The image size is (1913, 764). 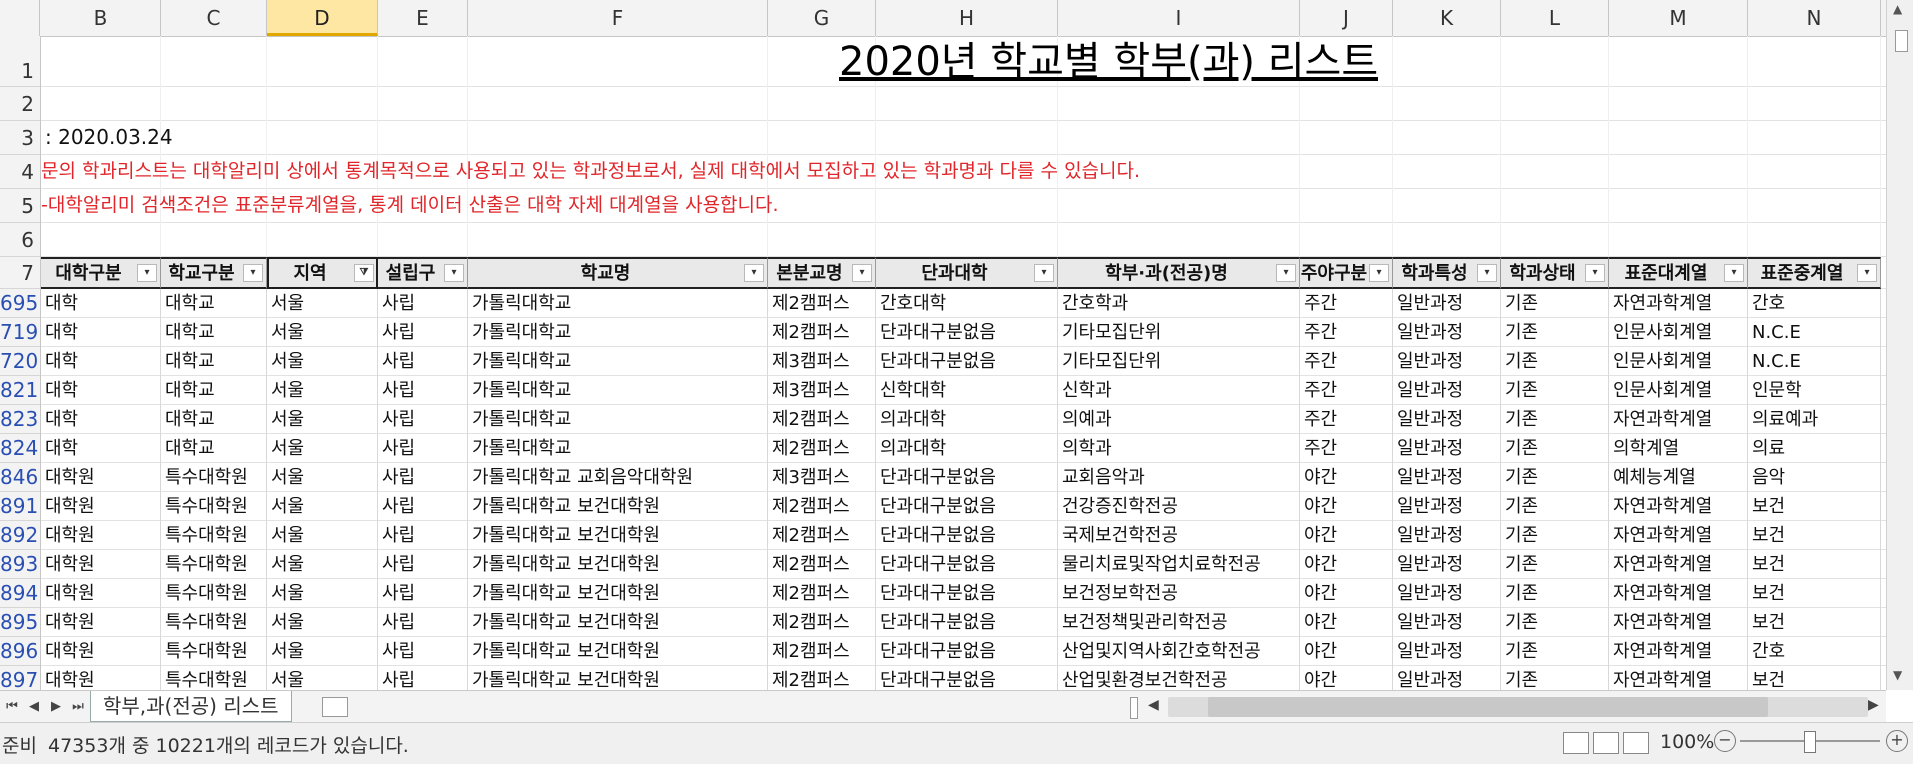 I want to click on table-cell: 신학과, so click(x=1179, y=390).